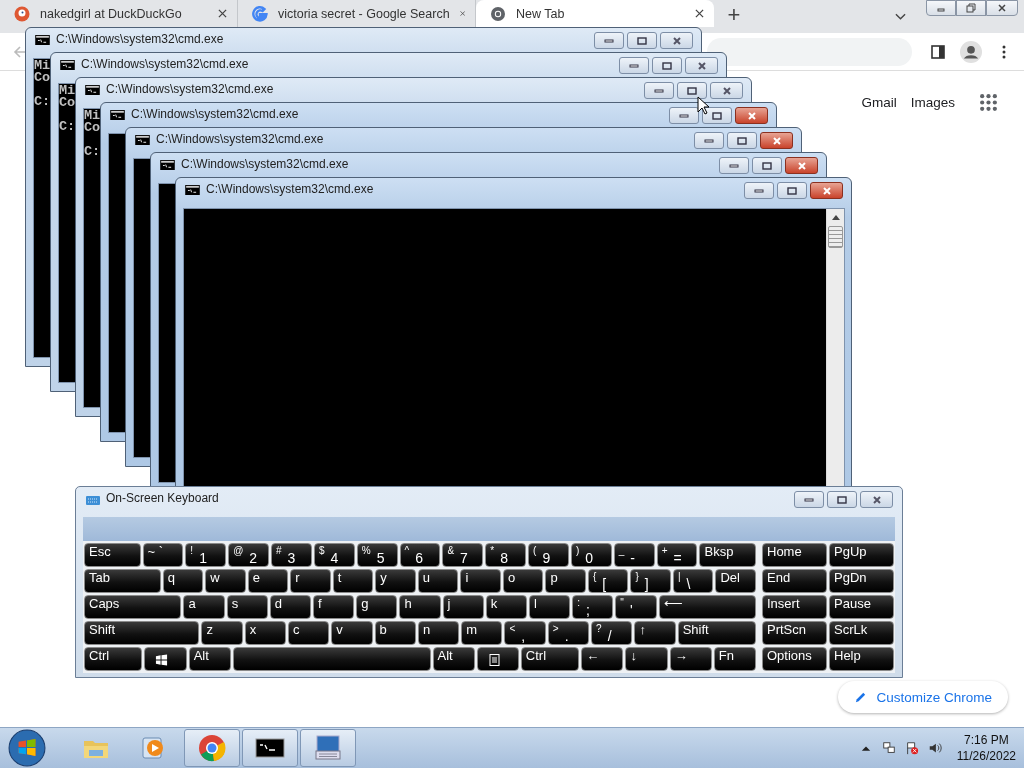 Image resolution: width=1024 pixels, height=768 pixels. I want to click on key: i, so click(480, 581).